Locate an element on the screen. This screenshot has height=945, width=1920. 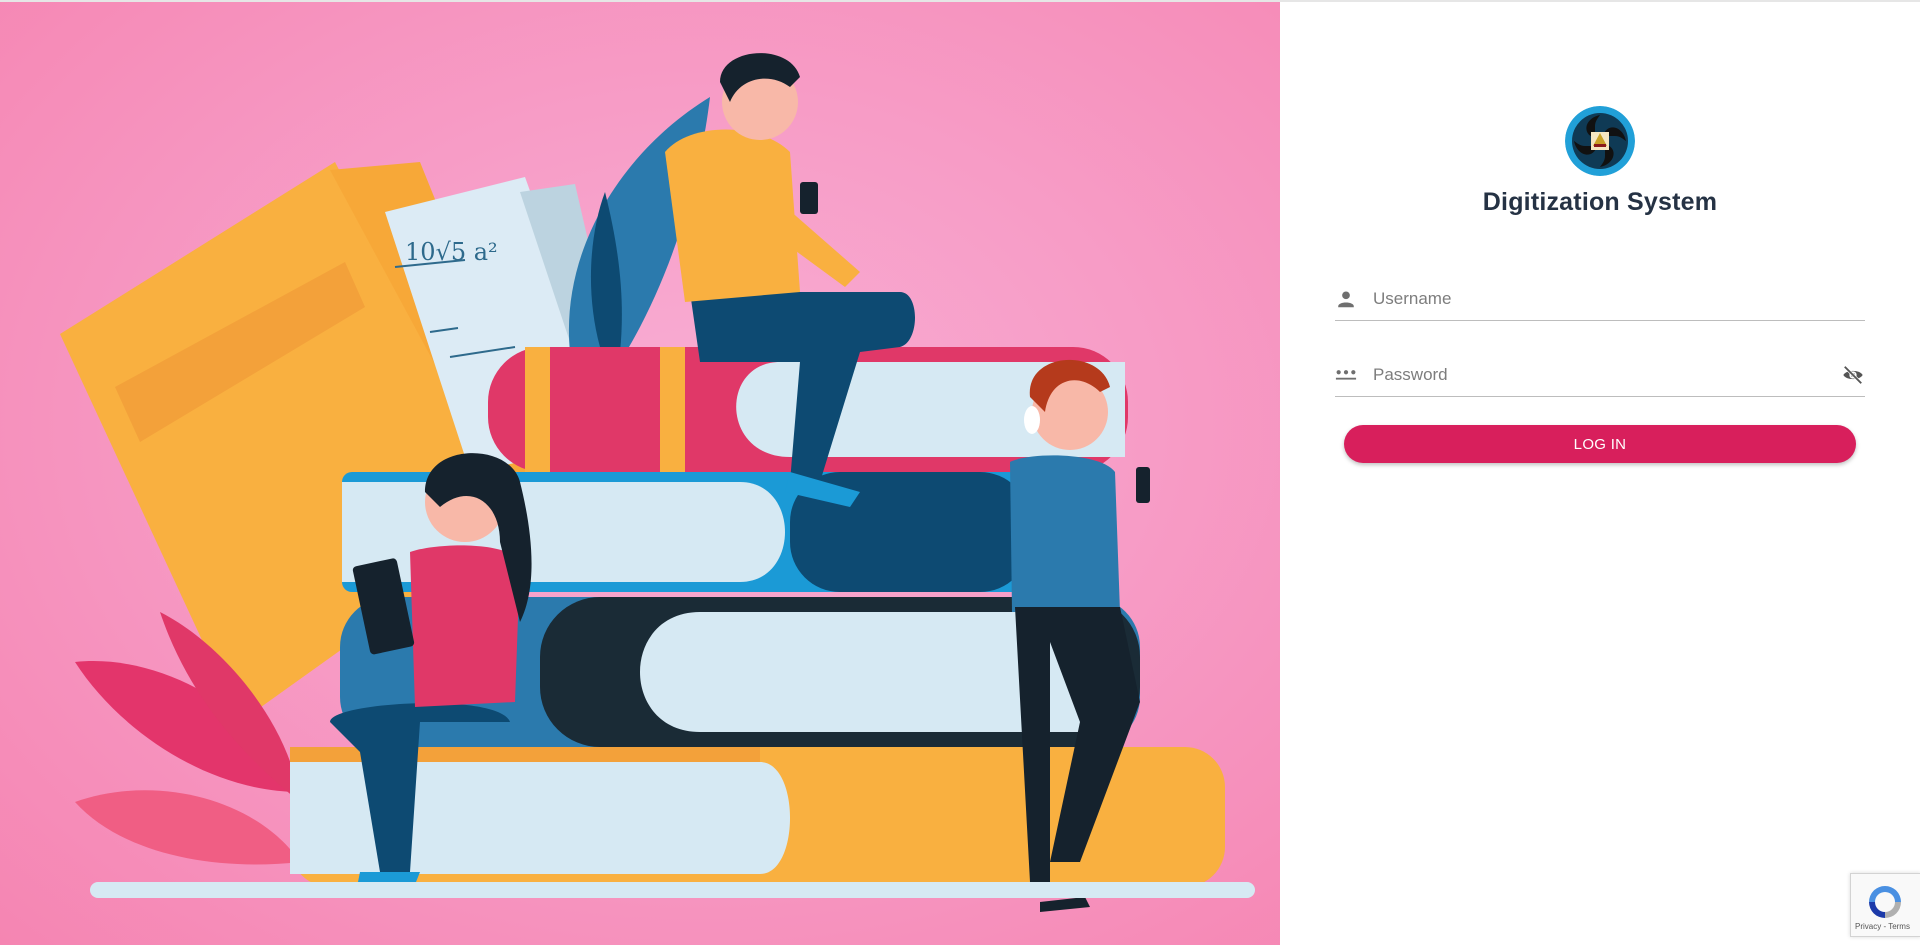
login-button: LOG IN is located at coordinates (1600, 444).